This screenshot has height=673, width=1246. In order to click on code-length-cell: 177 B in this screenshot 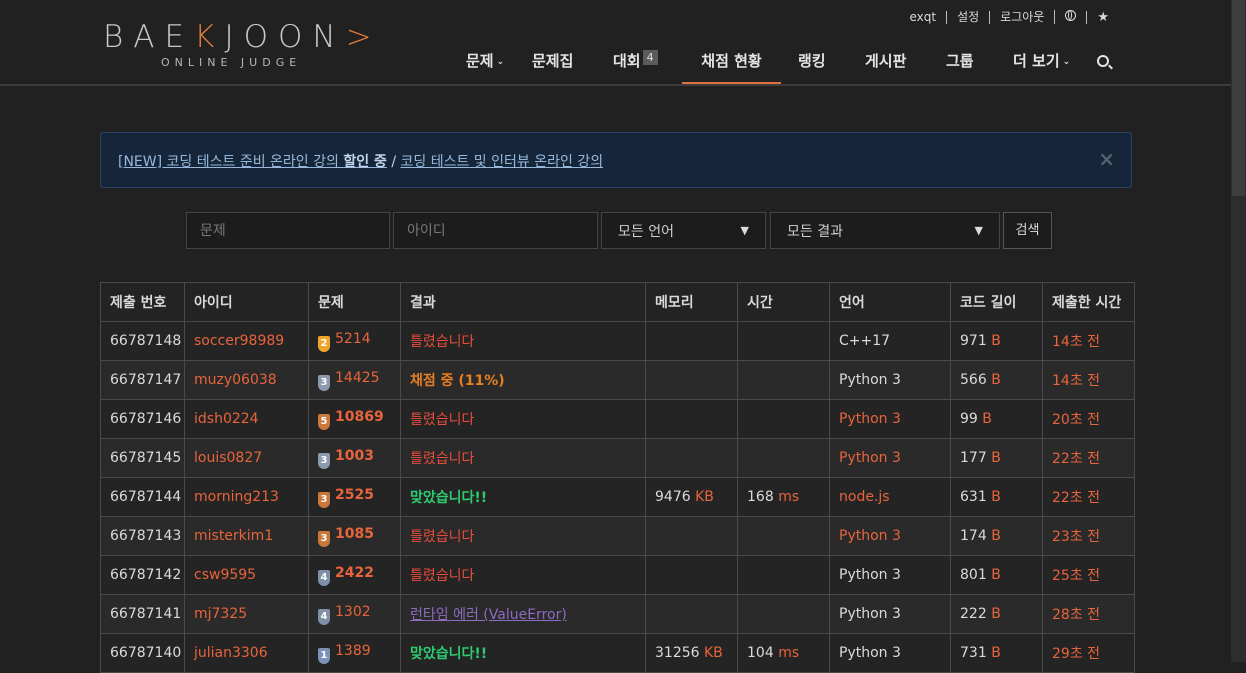, I will do `click(996, 458)`.